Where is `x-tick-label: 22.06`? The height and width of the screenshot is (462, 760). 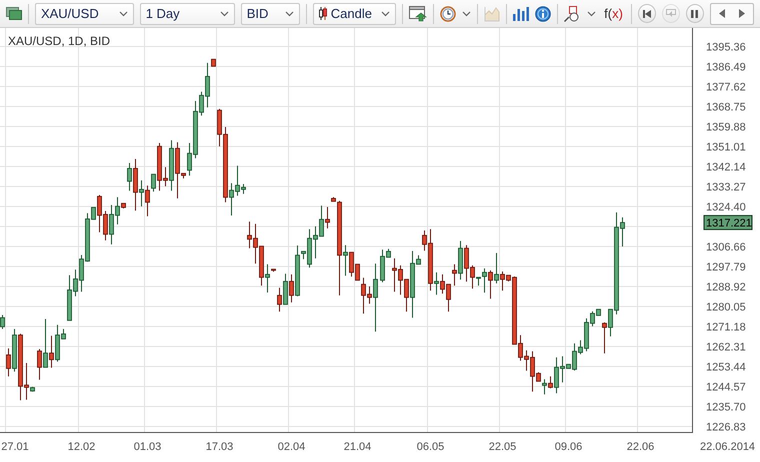 x-tick-label: 22.06 is located at coordinates (640, 447).